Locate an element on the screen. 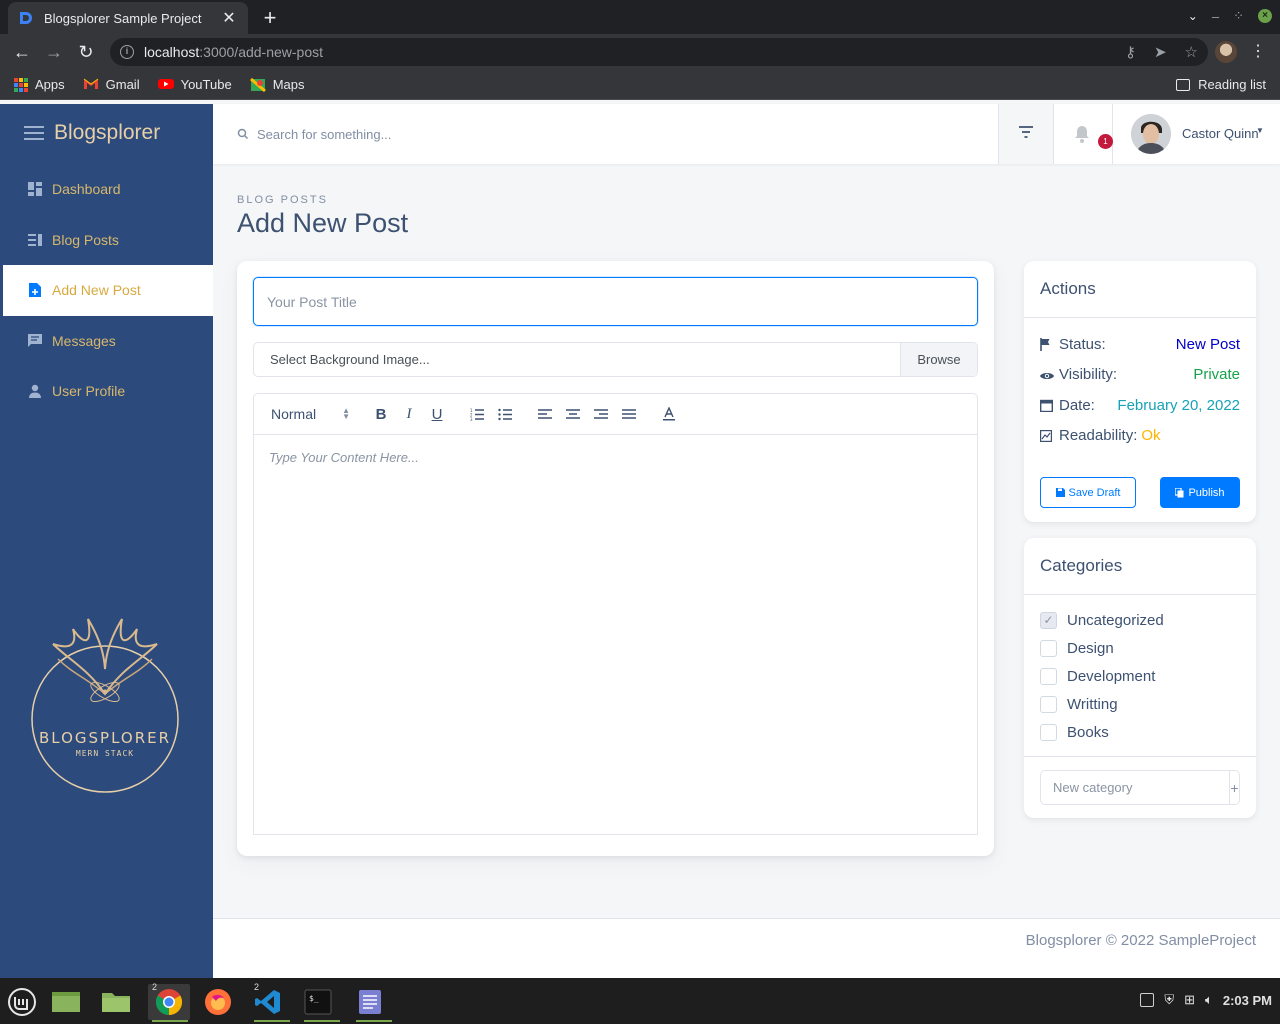 The image size is (1280, 1024). bookmark-label: Apps is located at coordinates (50, 84).